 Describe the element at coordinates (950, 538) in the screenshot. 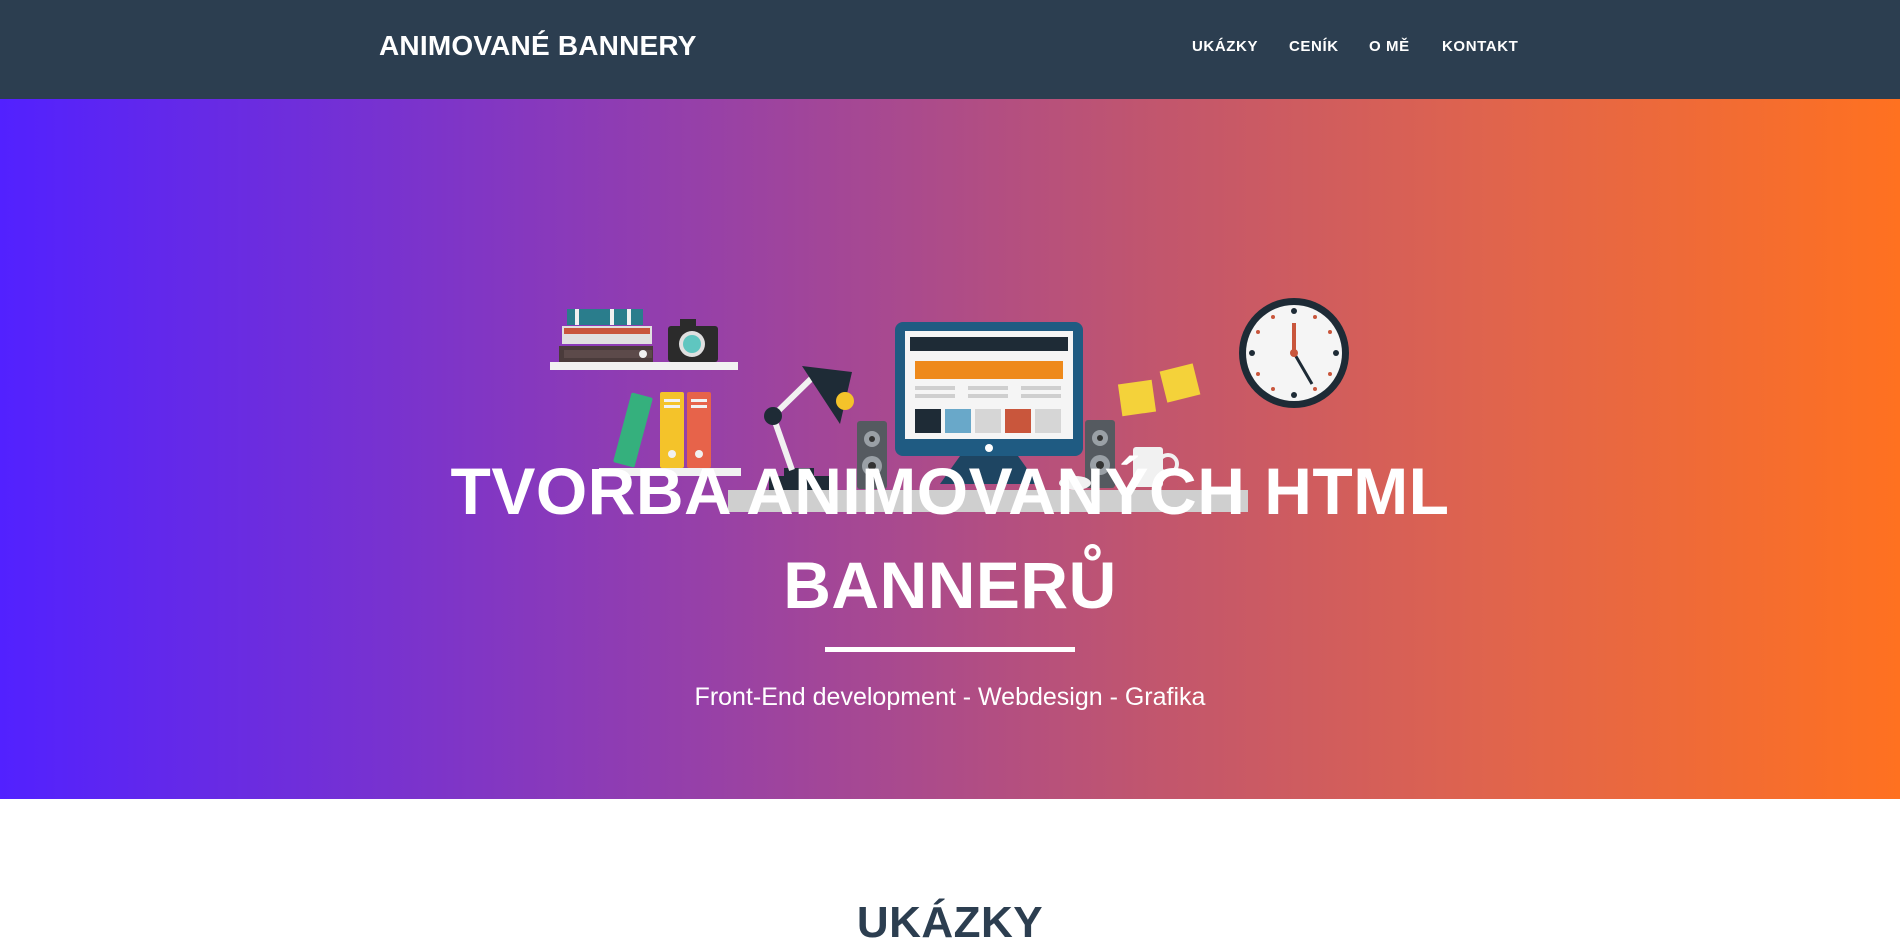

I see `hero-title: TVORBA ANIMOVANÝCH HTML BANNERŮ` at that location.